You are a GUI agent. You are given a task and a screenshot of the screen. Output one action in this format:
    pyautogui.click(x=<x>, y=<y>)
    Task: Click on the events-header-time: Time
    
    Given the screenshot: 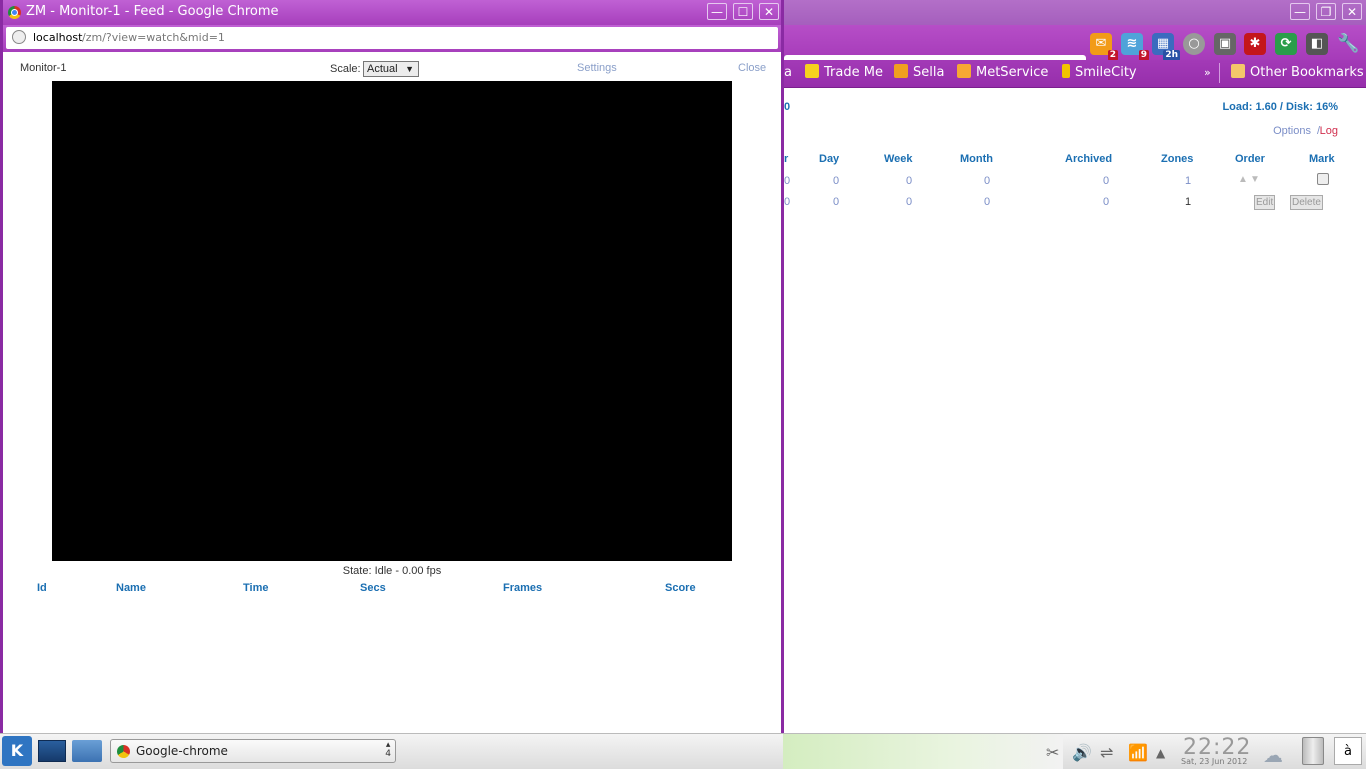 What is the action you would take?
    pyautogui.click(x=255, y=588)
    